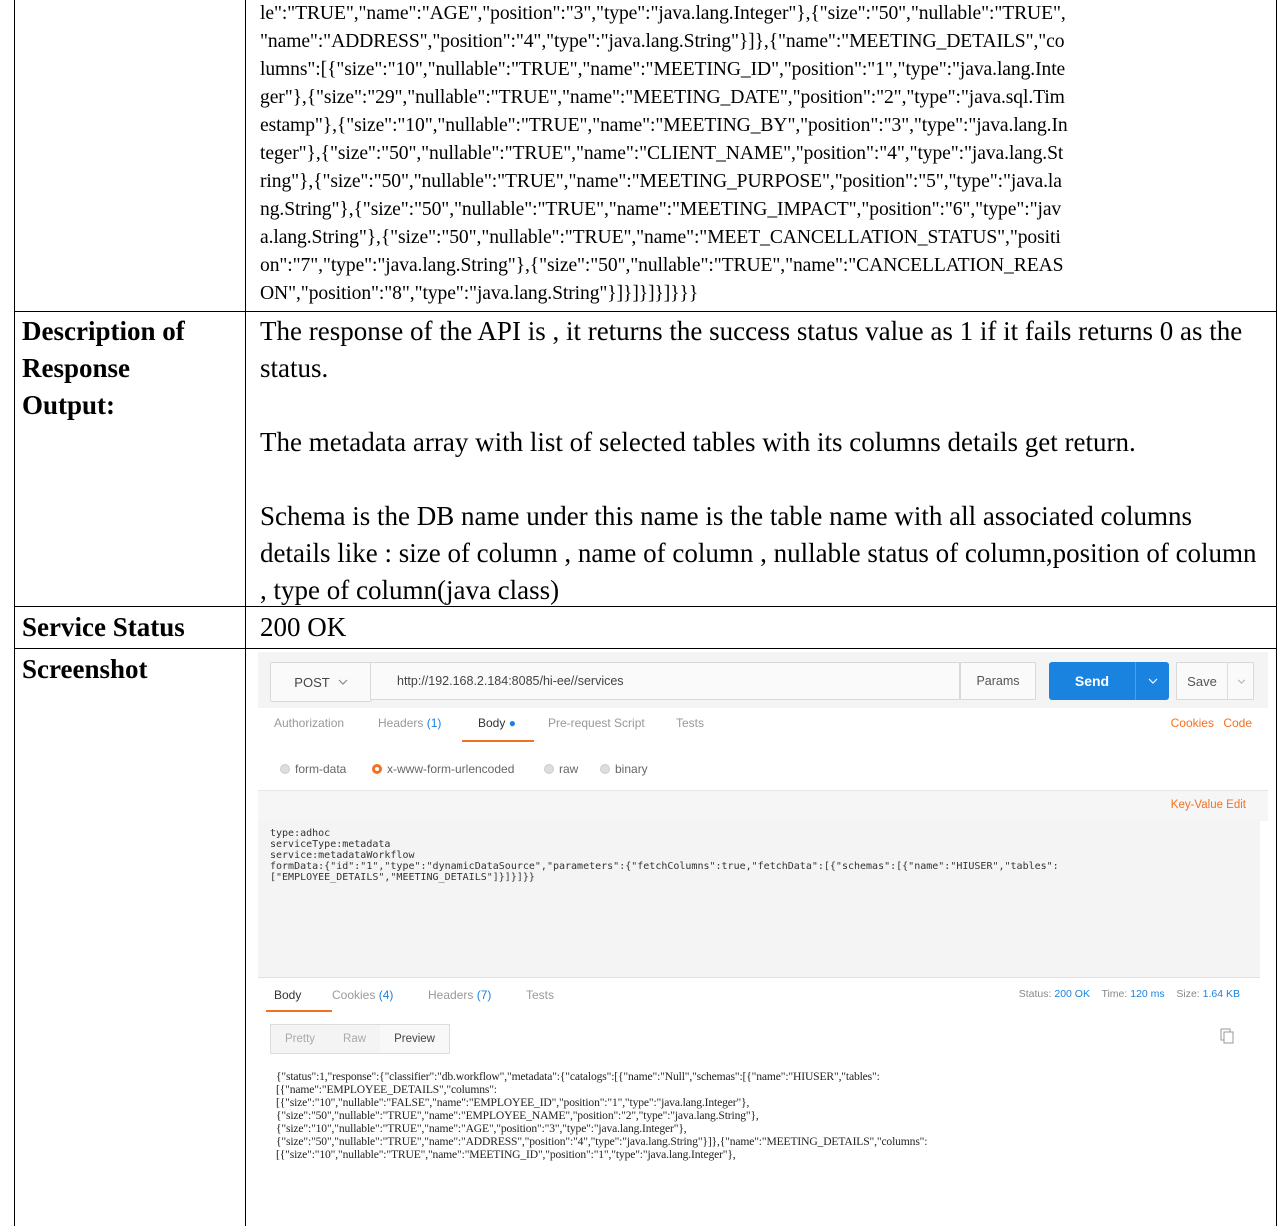 The width and height of the screenshot is (1278, 1226). What do you see at coordinates (14, 613) in the screenshot?
I see `table-border-left` at bounding box center [14, 613].